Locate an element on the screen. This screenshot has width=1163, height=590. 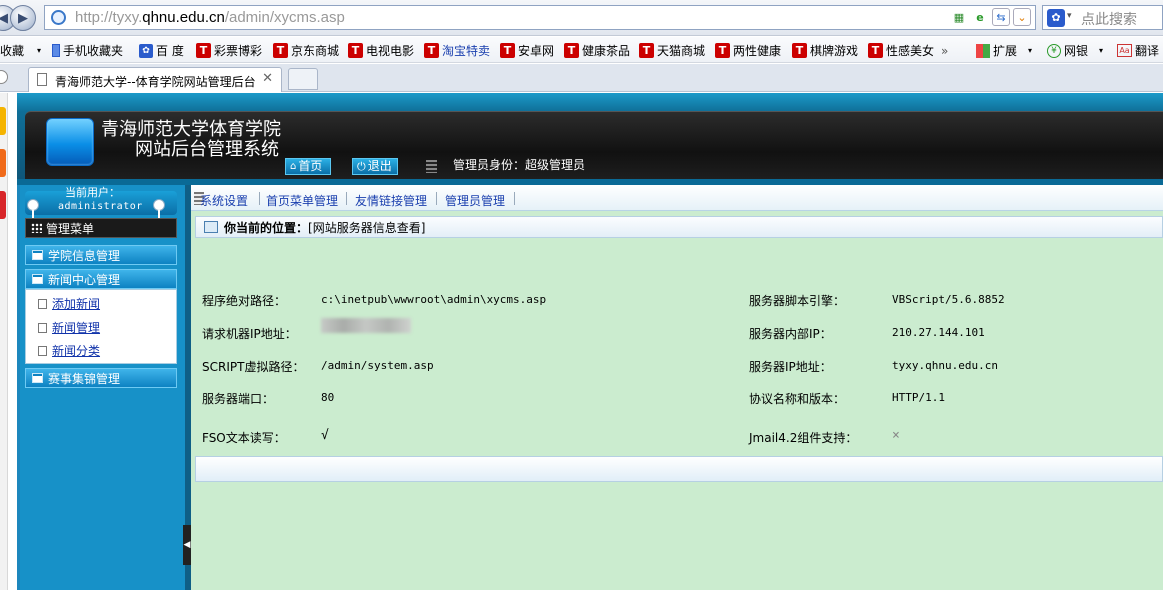
nav-system-settings: 系统设置 is located at coordinates (224, 200).